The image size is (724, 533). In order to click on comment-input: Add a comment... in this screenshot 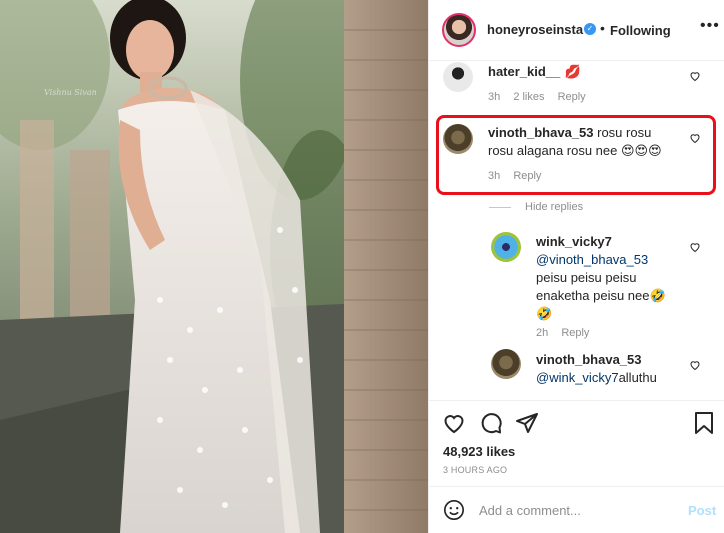, I will do `click(530, 510)`.